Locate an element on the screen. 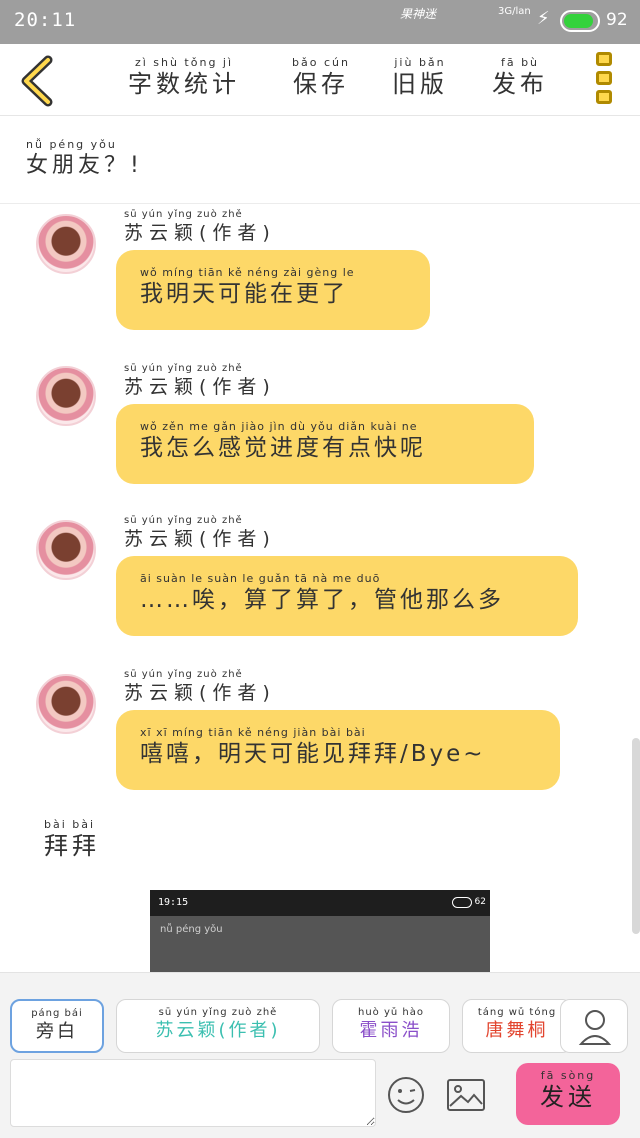  emoji-button is located at coordinates (406, 1095).